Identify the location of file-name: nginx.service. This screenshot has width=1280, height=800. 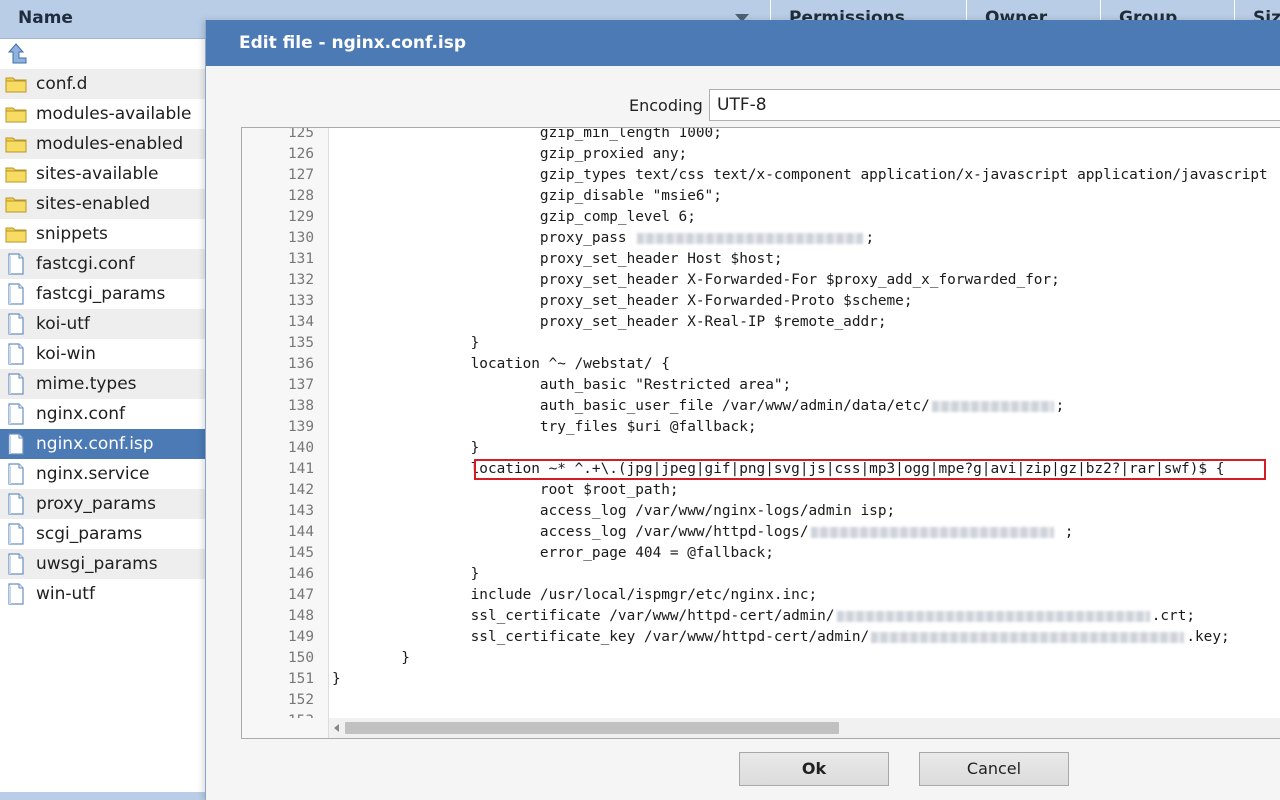
(93, 474).